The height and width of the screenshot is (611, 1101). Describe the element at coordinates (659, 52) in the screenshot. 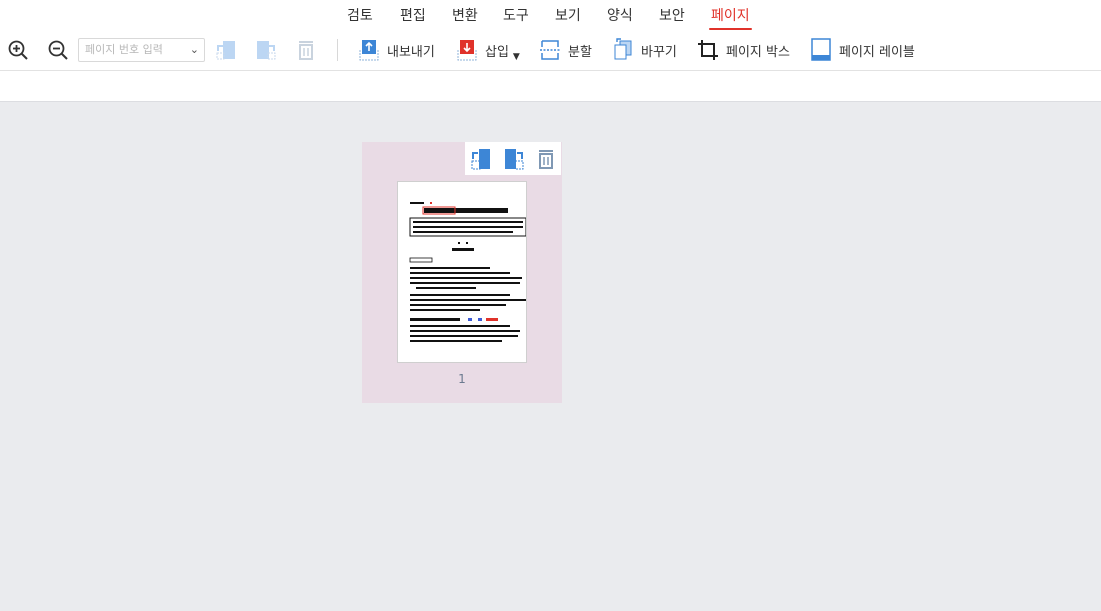

I see `replace-label: 바꾸기` at that location.